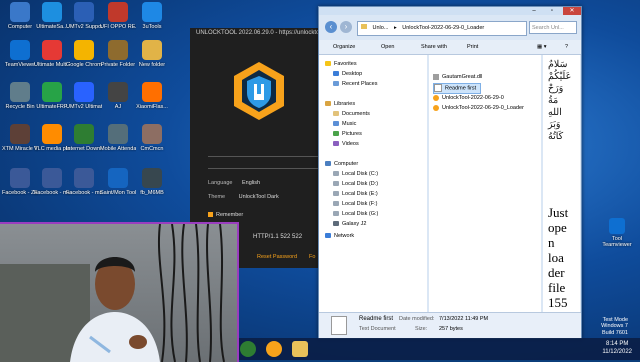  What do you see at coordinates (274, 349) in the screenshot?
I see `taskbar-unlocktool-icon` at bounding box center [274, 349].